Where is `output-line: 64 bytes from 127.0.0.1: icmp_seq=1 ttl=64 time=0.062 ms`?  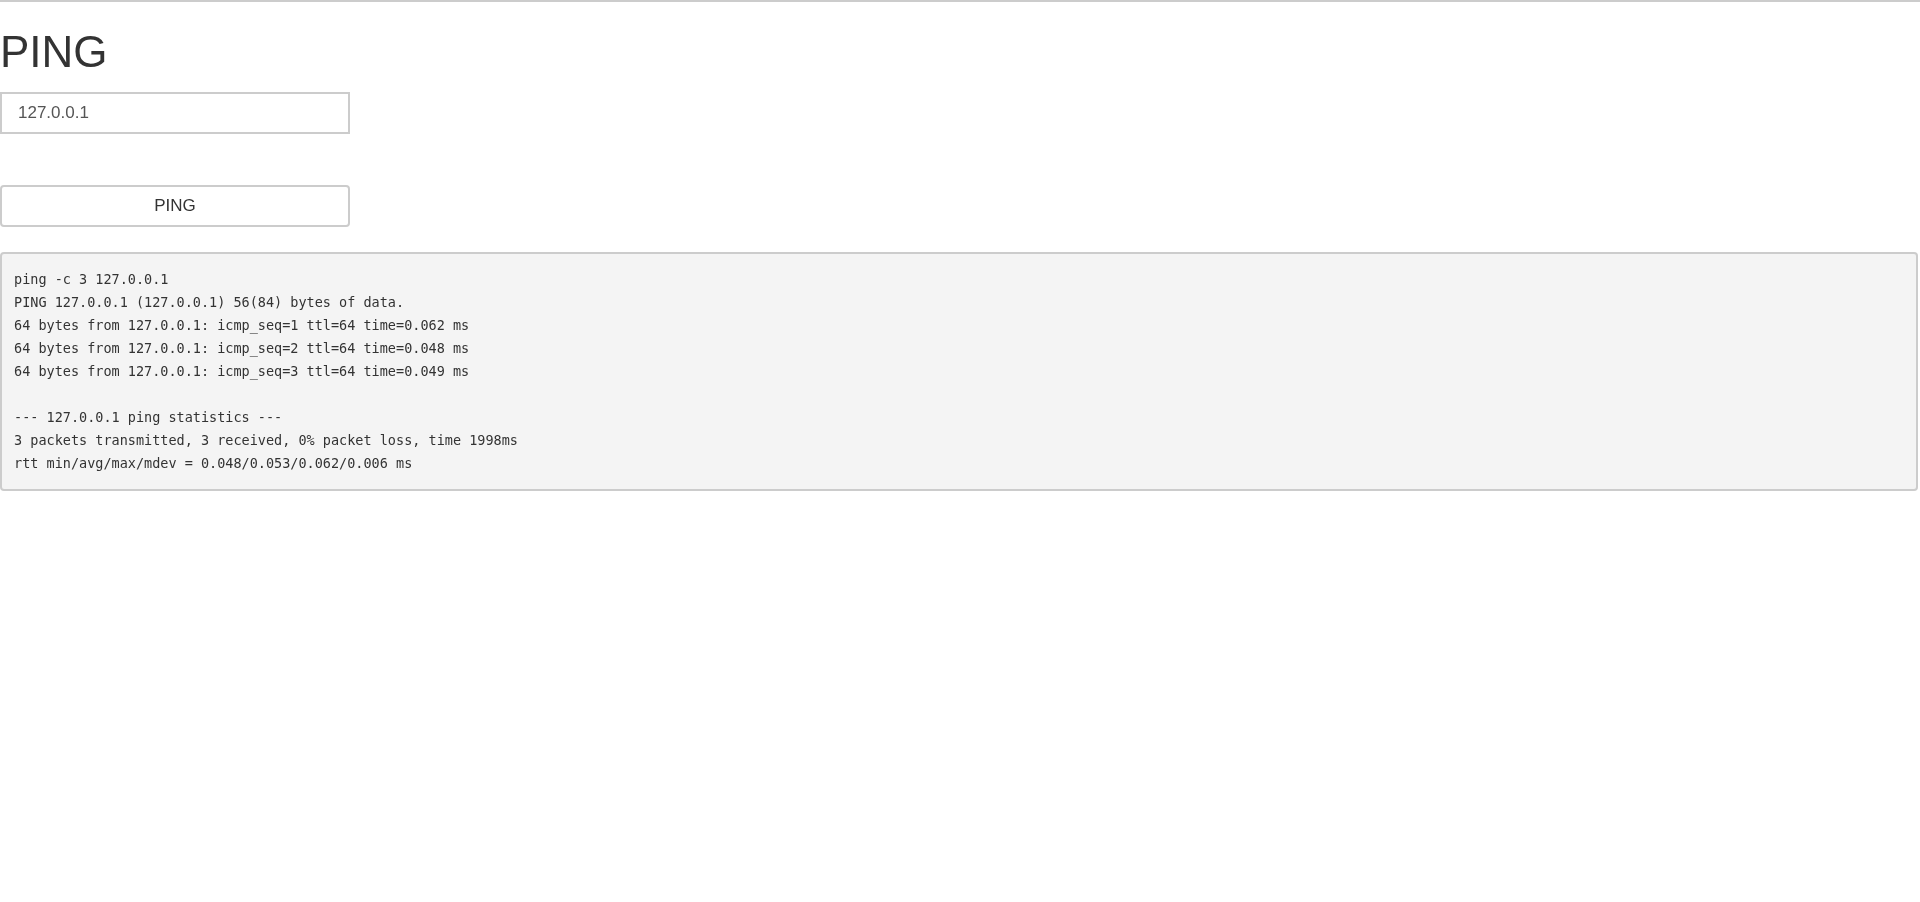
output-line: 64 bytes from 127.0.0.1: icmp_seq=1 ttl=64 time=0.062 ms is located at coordinates (242, 326).